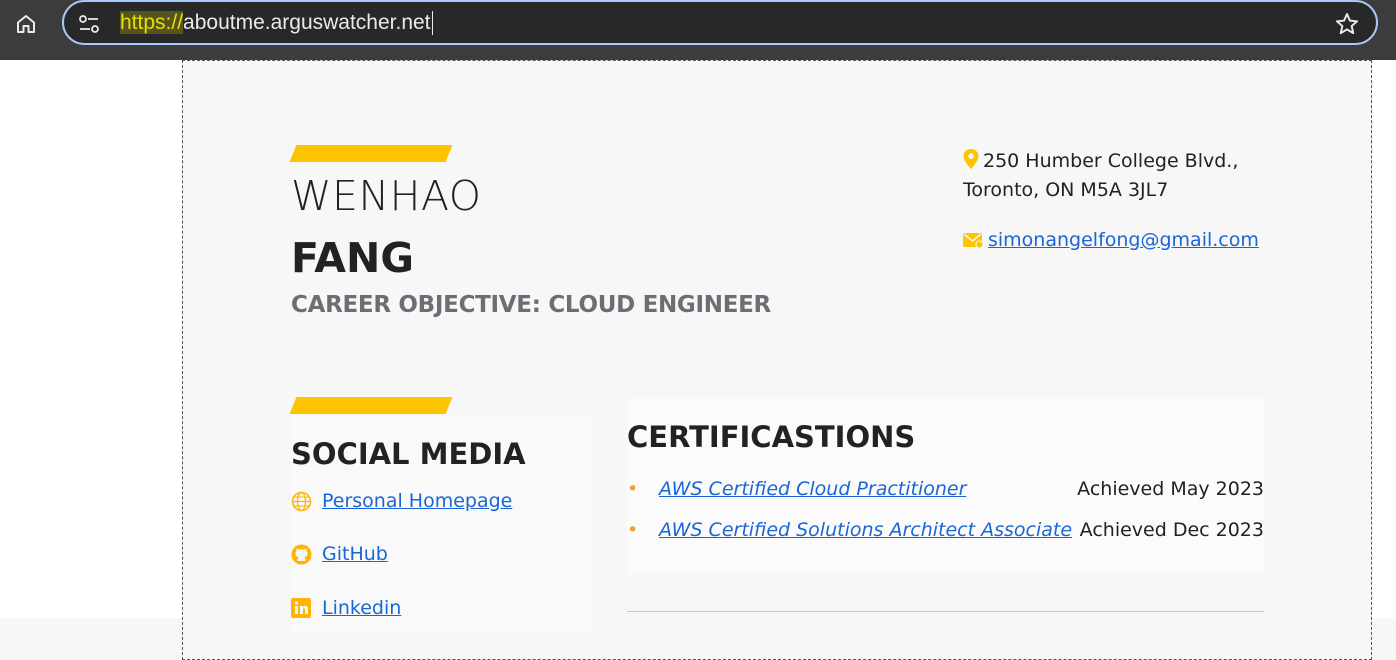 The height and width of the screenshot is (660, 1396). What do you see at coordinates (417, 501) in the screenshot?
I see `social-link-label: Personal Homepage` at bounding box center [417, 501].